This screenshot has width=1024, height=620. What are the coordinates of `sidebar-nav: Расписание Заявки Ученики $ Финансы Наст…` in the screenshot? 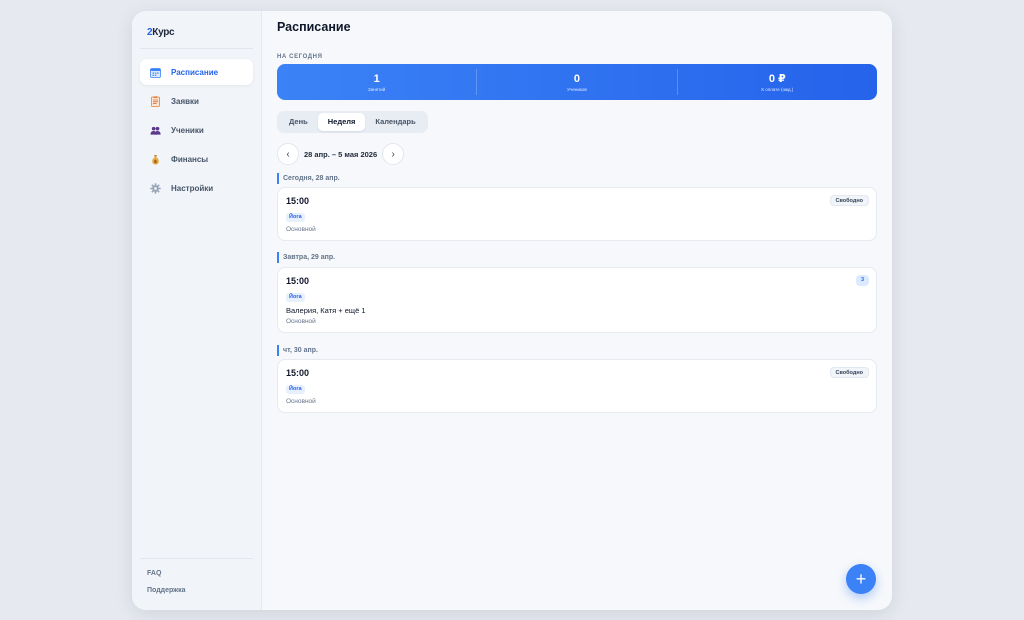 It's located at (196, 131).